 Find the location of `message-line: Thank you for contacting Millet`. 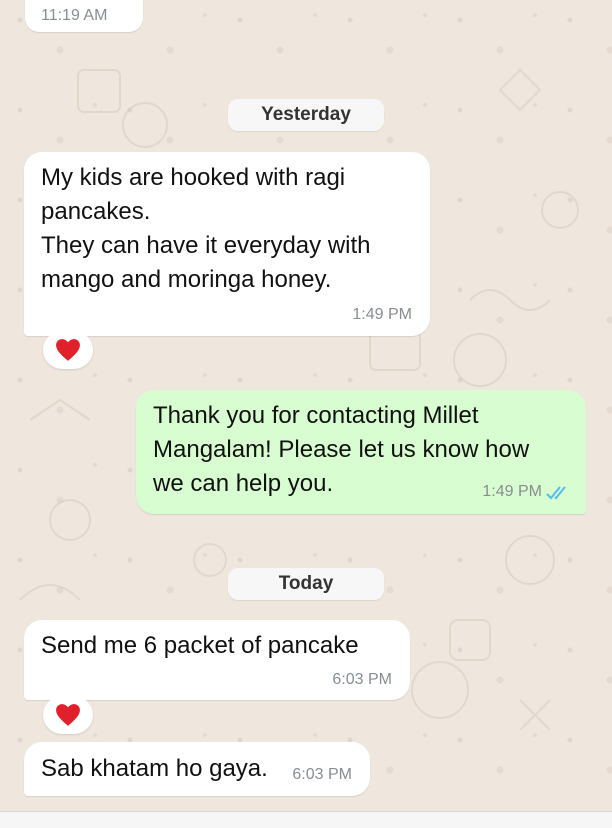

message-line: Thank you for contacting Millet is located at coordinates (316, 415).